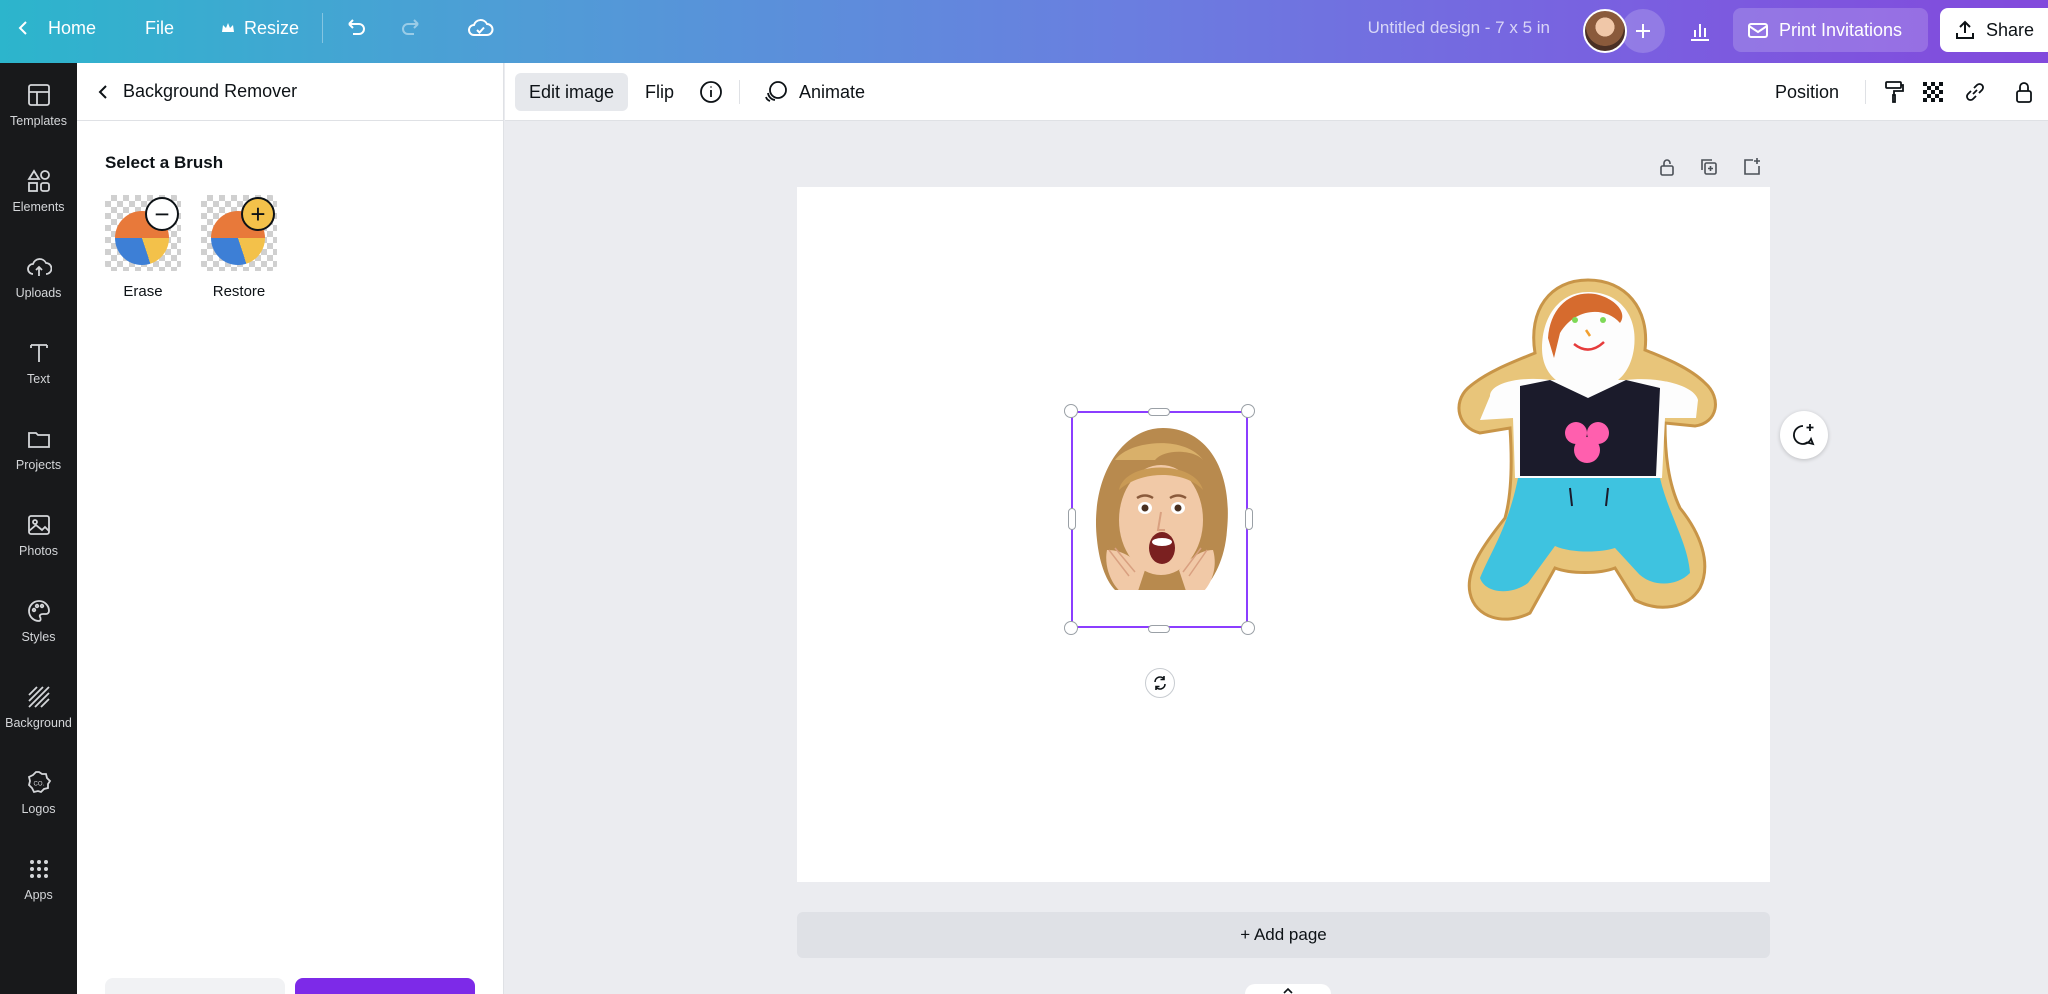 The width and height of the screenshot is (2048, 994). What do you see at coordinates (143, 233) in the screenshot?
I see `erase-brush-thumbnail: −` at bounding box center [143, 233].